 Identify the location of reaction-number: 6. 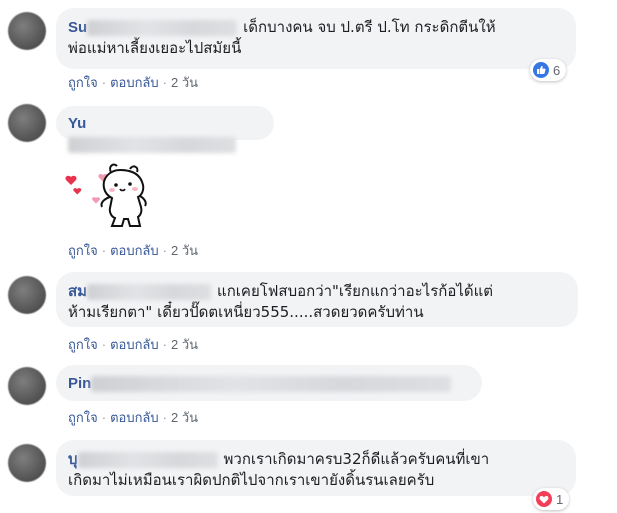
(557, 70).